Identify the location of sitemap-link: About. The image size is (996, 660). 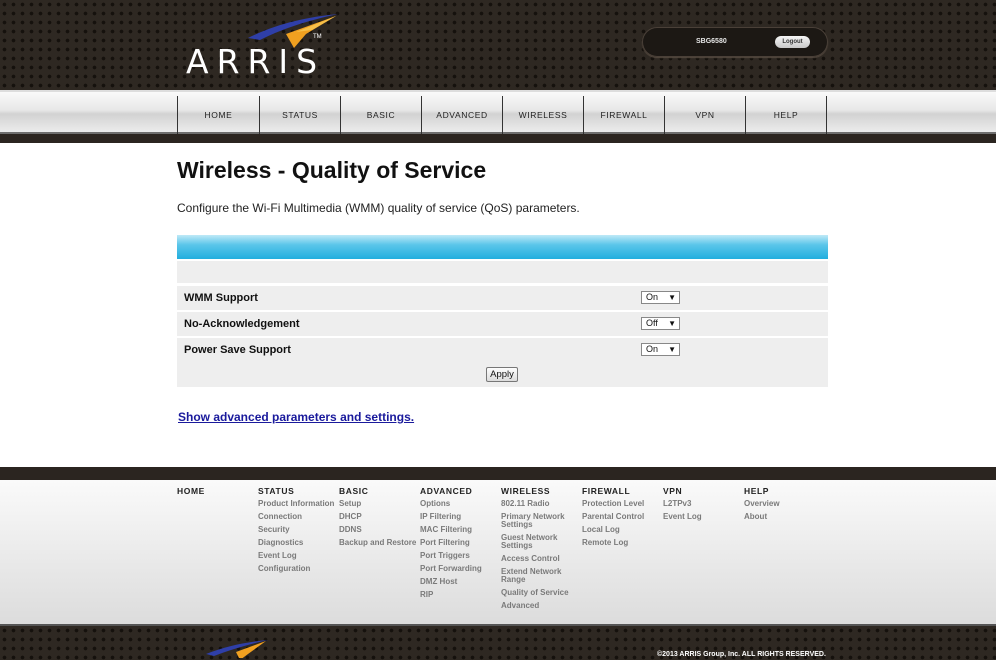
(784, 517).